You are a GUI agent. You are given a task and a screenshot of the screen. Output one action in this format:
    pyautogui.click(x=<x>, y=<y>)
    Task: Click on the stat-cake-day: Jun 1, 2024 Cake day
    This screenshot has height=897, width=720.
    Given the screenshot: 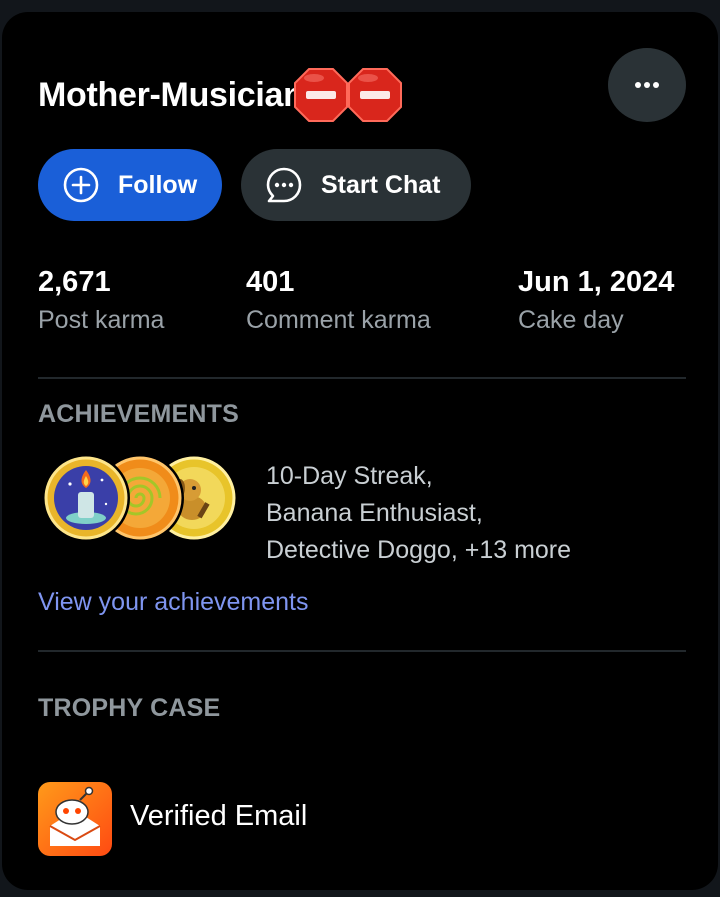 What is the action you would take?
    pyautogui.click(x=596, y=299)
    